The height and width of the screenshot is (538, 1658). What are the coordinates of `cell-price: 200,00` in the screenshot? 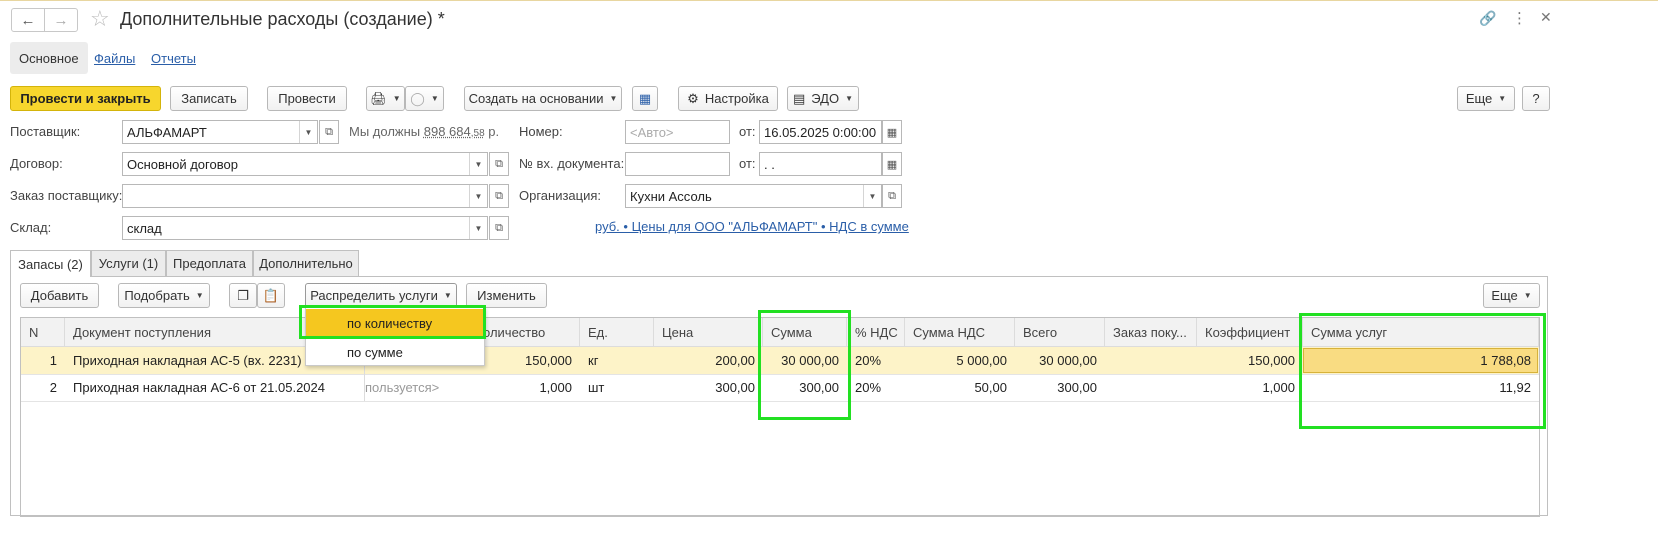 It's located at (708, 360).